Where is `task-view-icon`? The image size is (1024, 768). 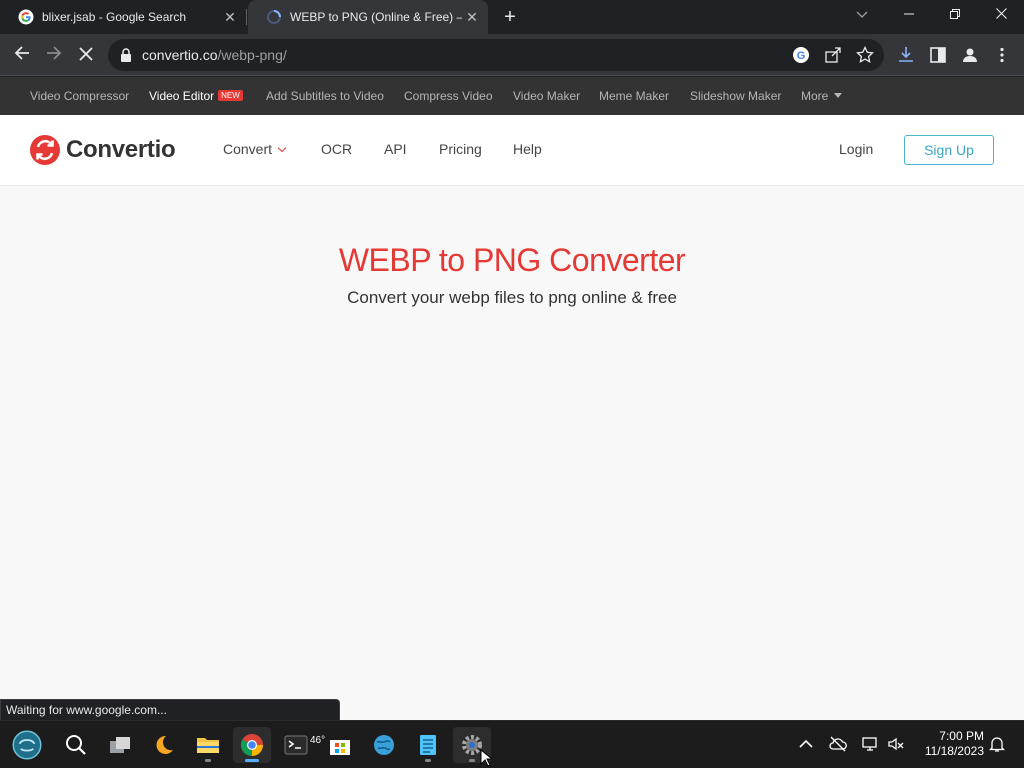
task-view-icon is located at coordinates (120, 745).